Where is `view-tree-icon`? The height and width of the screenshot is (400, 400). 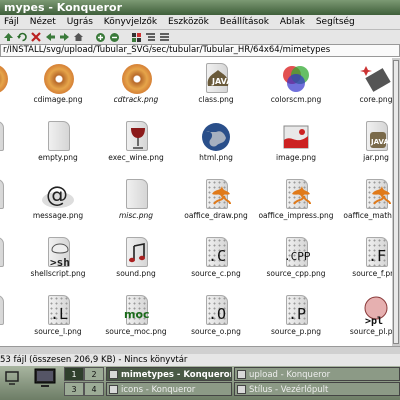
view-tree-icon is located at coordinates (150, 37).